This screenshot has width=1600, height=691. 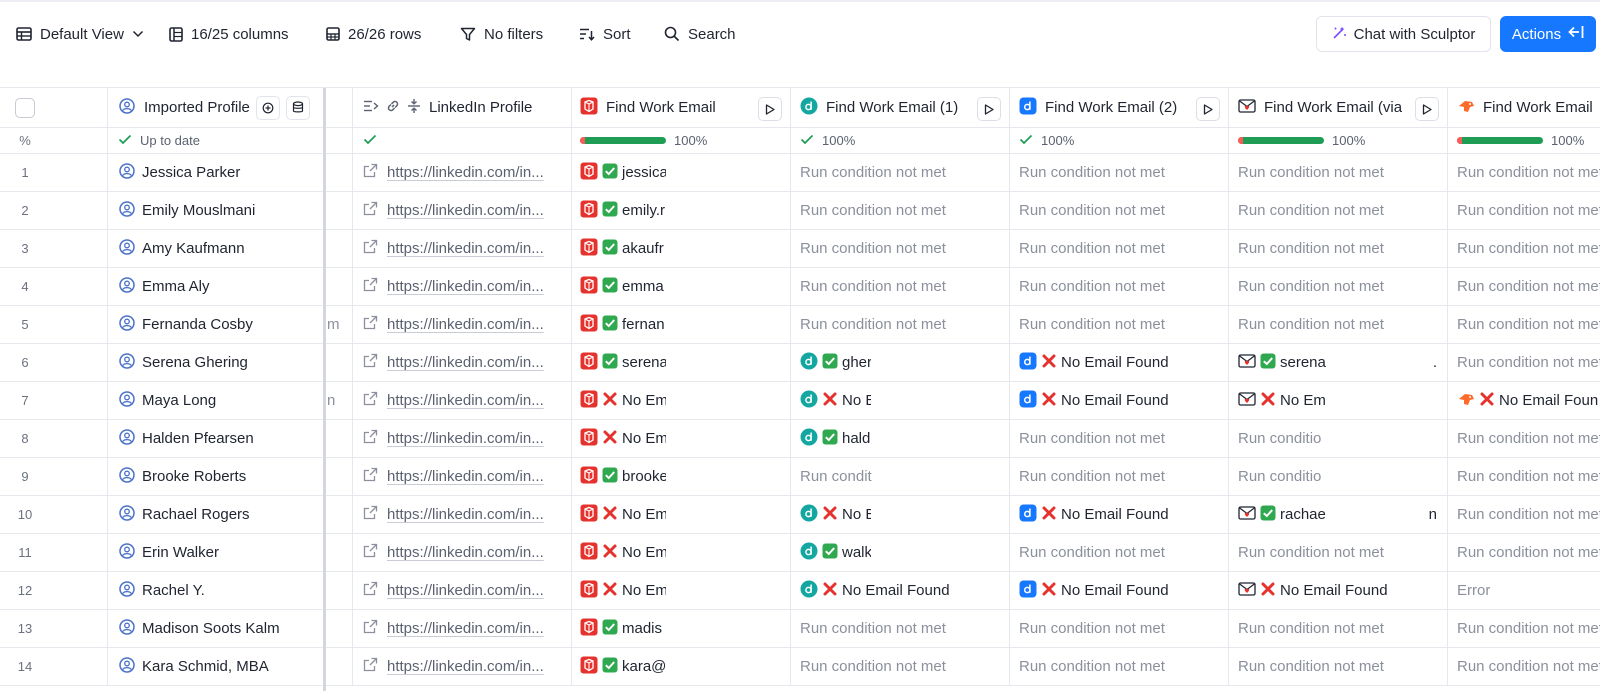 What do you see at coordinates (216, 667) in the screenshot?
I see `imported-profile-cell: Kara Schmid, MBA` at bounding box center [216, 667].